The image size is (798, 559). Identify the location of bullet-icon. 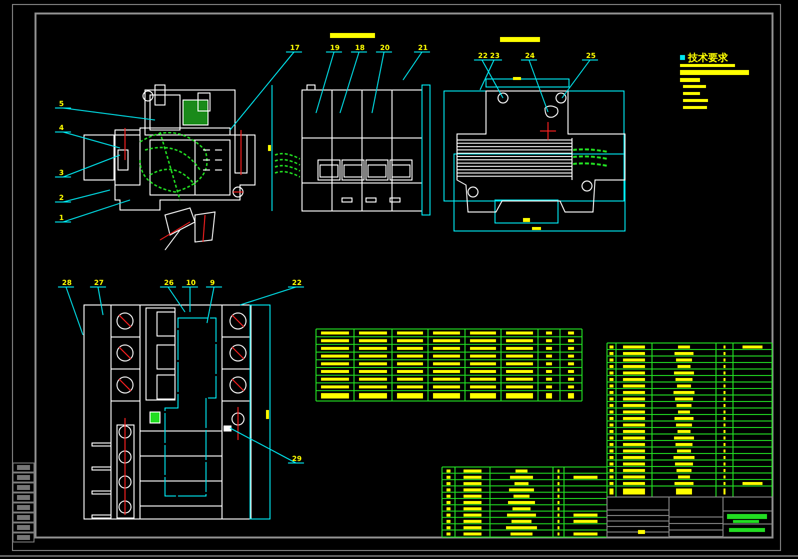
(682, 57).